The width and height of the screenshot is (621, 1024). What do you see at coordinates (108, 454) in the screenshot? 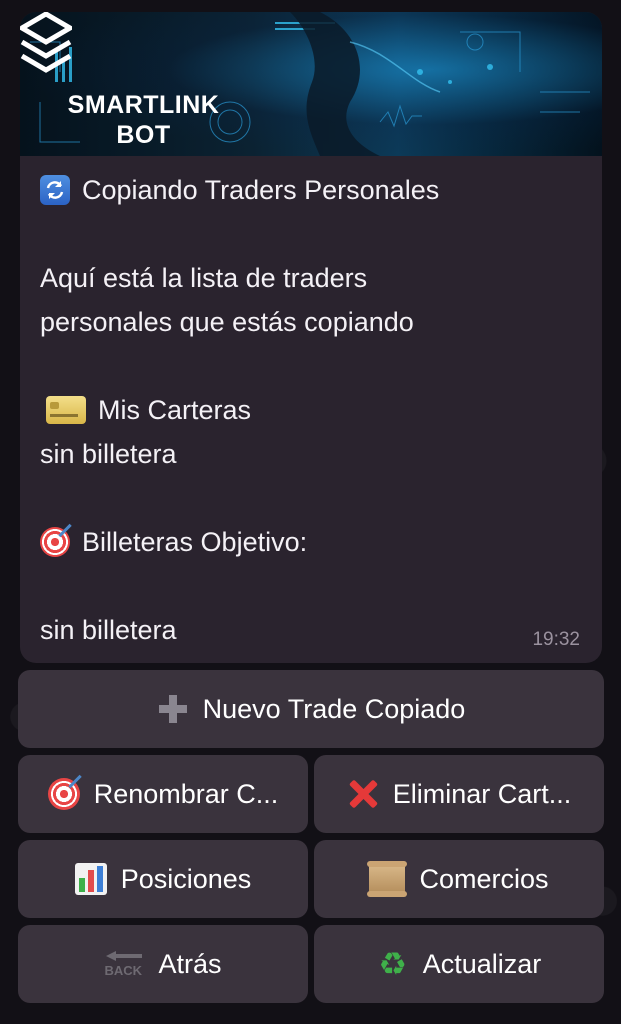
I see `my-wallets-value: sin billetera` at bounding box center [108, 454].